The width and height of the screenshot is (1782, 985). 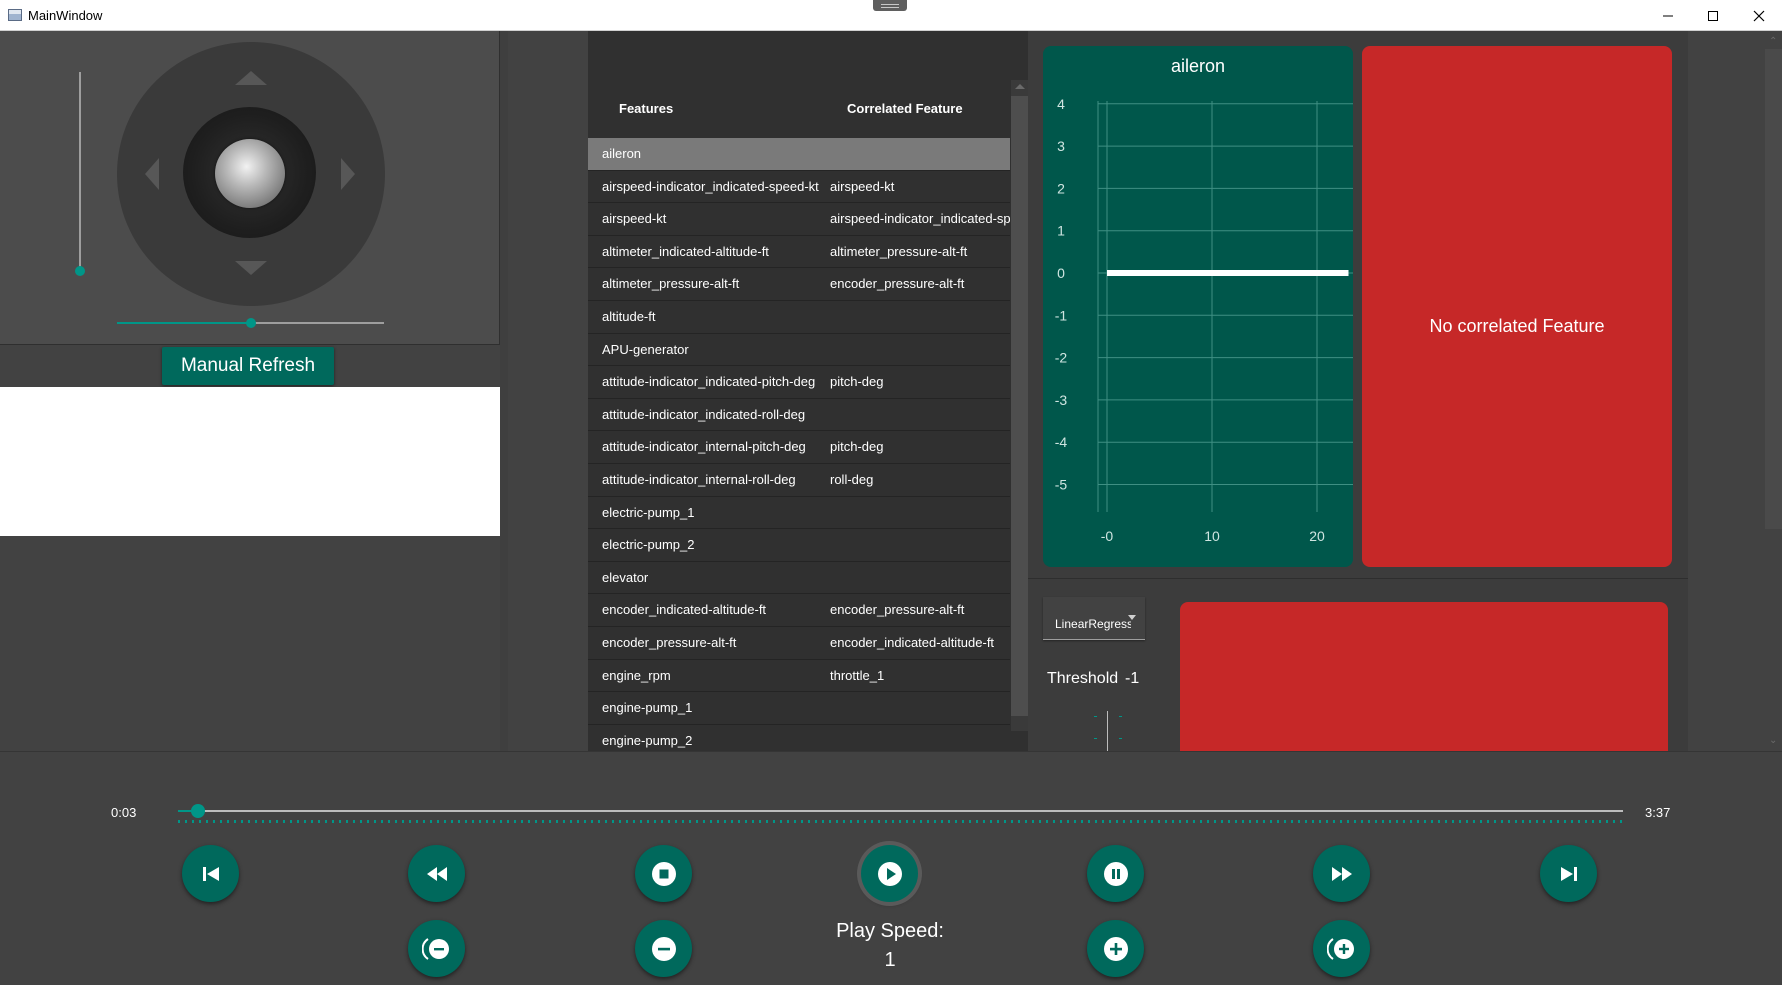 What do you see at coordinates (1517, 306) in the screenshot?
I see `correlated-graph-card: No correlated Feature` at bounding box center [1517, 306].